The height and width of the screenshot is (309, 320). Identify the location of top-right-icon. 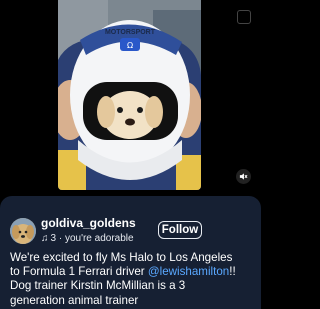
(244, 17).